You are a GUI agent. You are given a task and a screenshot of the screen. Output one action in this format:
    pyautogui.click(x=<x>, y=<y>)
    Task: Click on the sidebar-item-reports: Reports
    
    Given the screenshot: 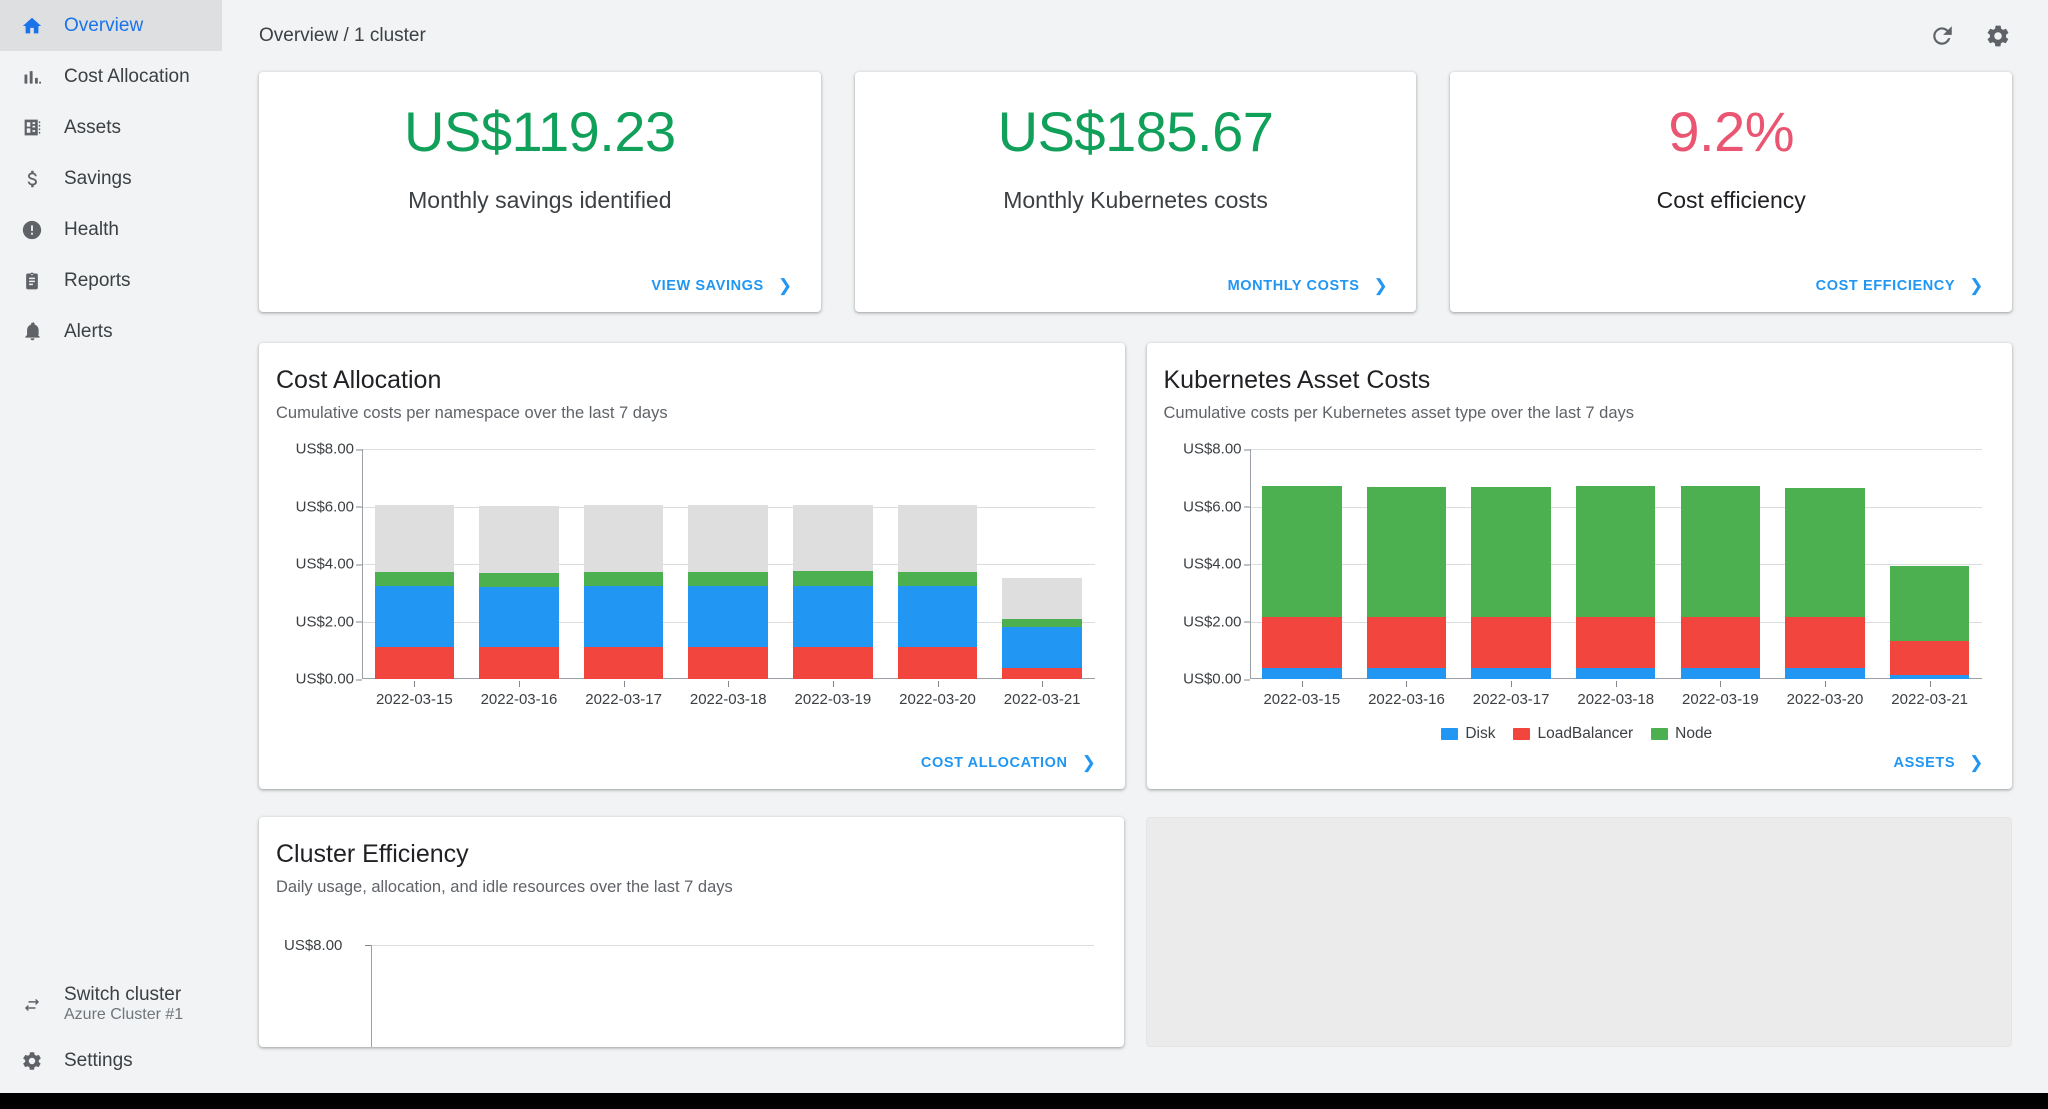 What is the action you would take?
    pyautogui.click(x=111, y=280)
    